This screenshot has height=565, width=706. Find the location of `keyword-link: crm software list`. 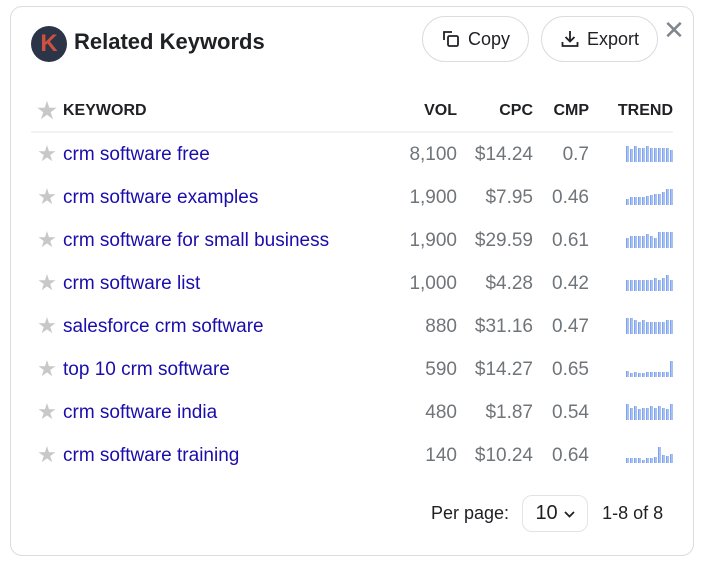

keyword-link: crm software list is located at coordinates (131, 283).